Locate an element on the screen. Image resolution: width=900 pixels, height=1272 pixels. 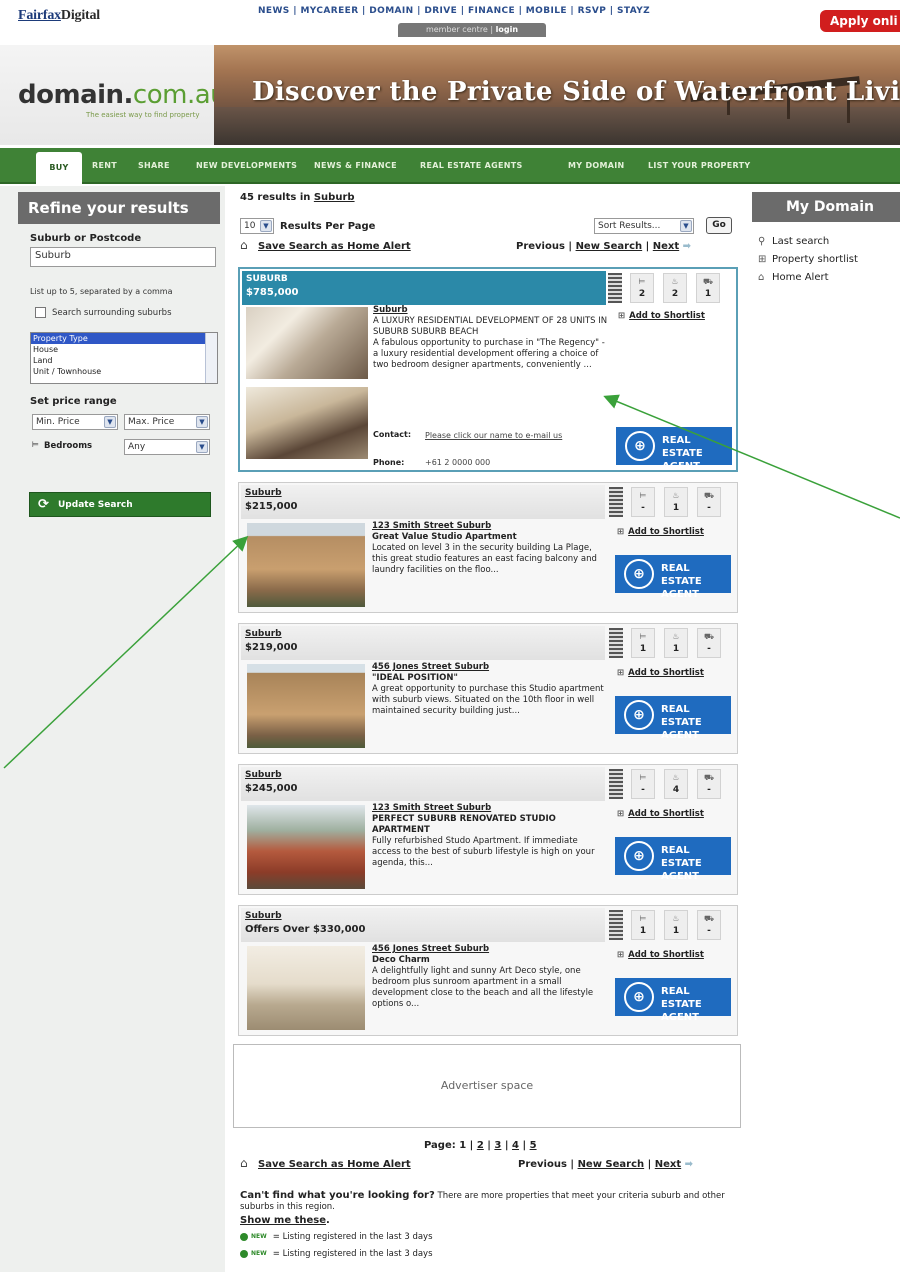
nav-real-estate-agents: REAL ESTATE AGENTS is located at coordinates (471, 166).